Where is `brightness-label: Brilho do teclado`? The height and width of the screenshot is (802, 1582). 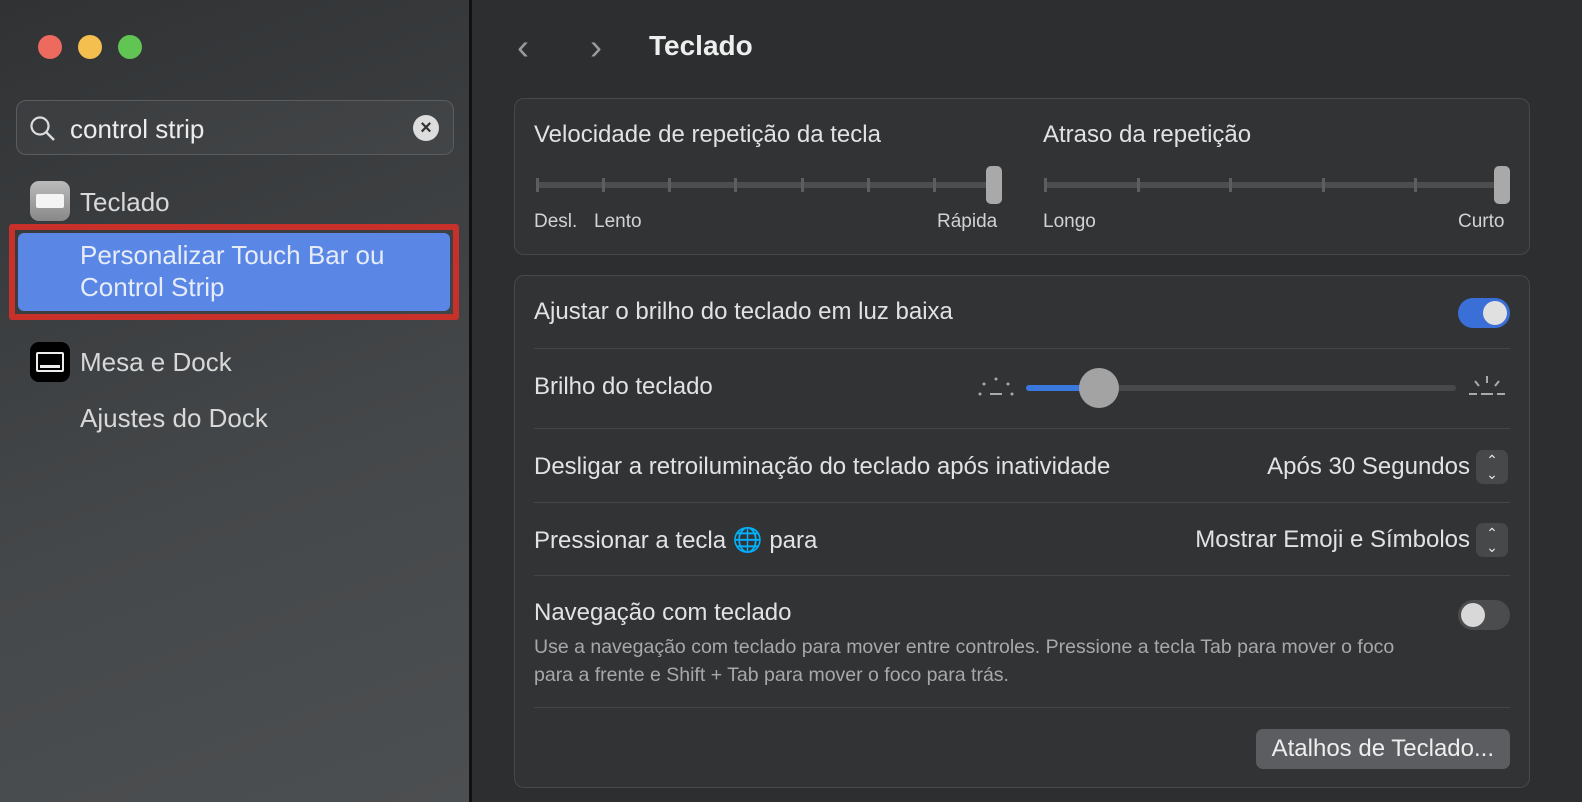
brightness-label: Brilho do teclado is located at coordinates (623, 386).